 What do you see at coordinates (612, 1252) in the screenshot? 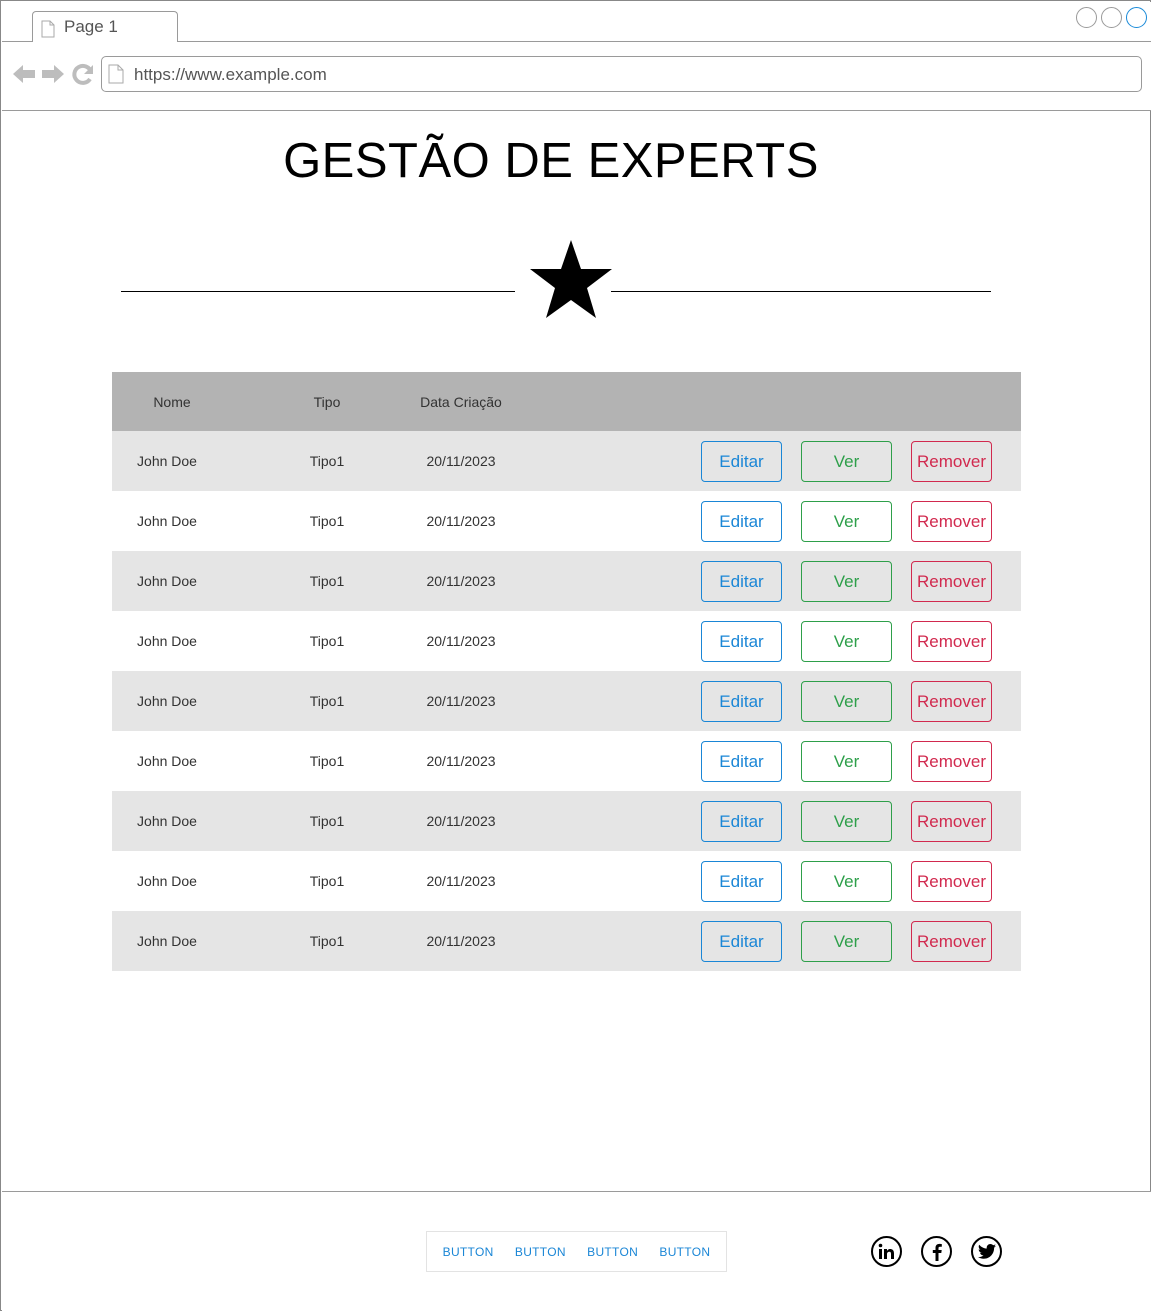
I see `footer-button-3: BUTTON` at bounding box center [612, 1252].